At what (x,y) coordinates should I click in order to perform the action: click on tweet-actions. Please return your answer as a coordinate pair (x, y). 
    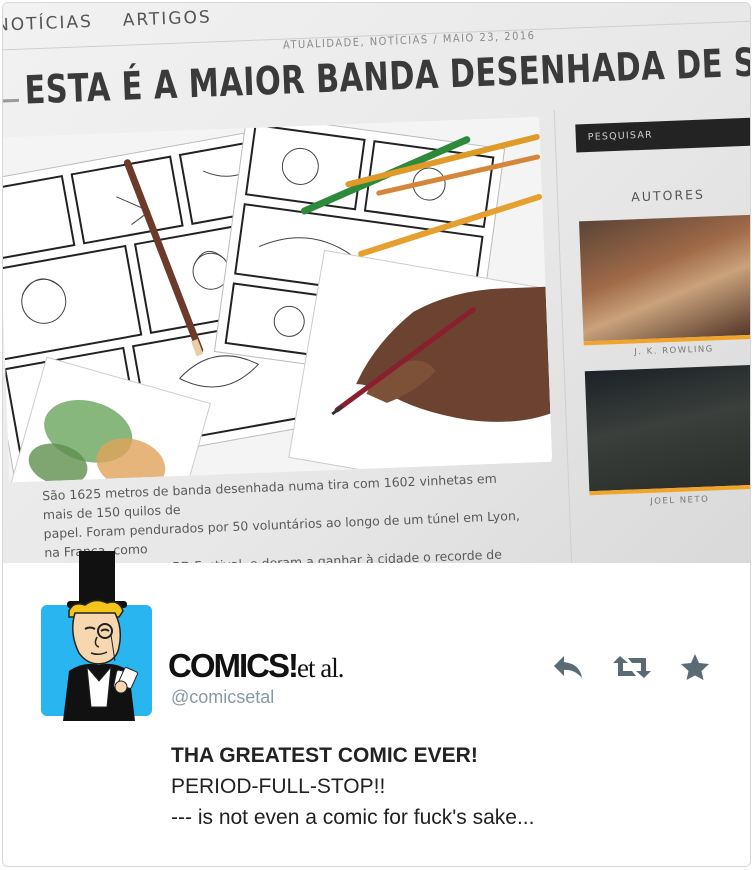
    Looking at the image, I should click on (631, 667).